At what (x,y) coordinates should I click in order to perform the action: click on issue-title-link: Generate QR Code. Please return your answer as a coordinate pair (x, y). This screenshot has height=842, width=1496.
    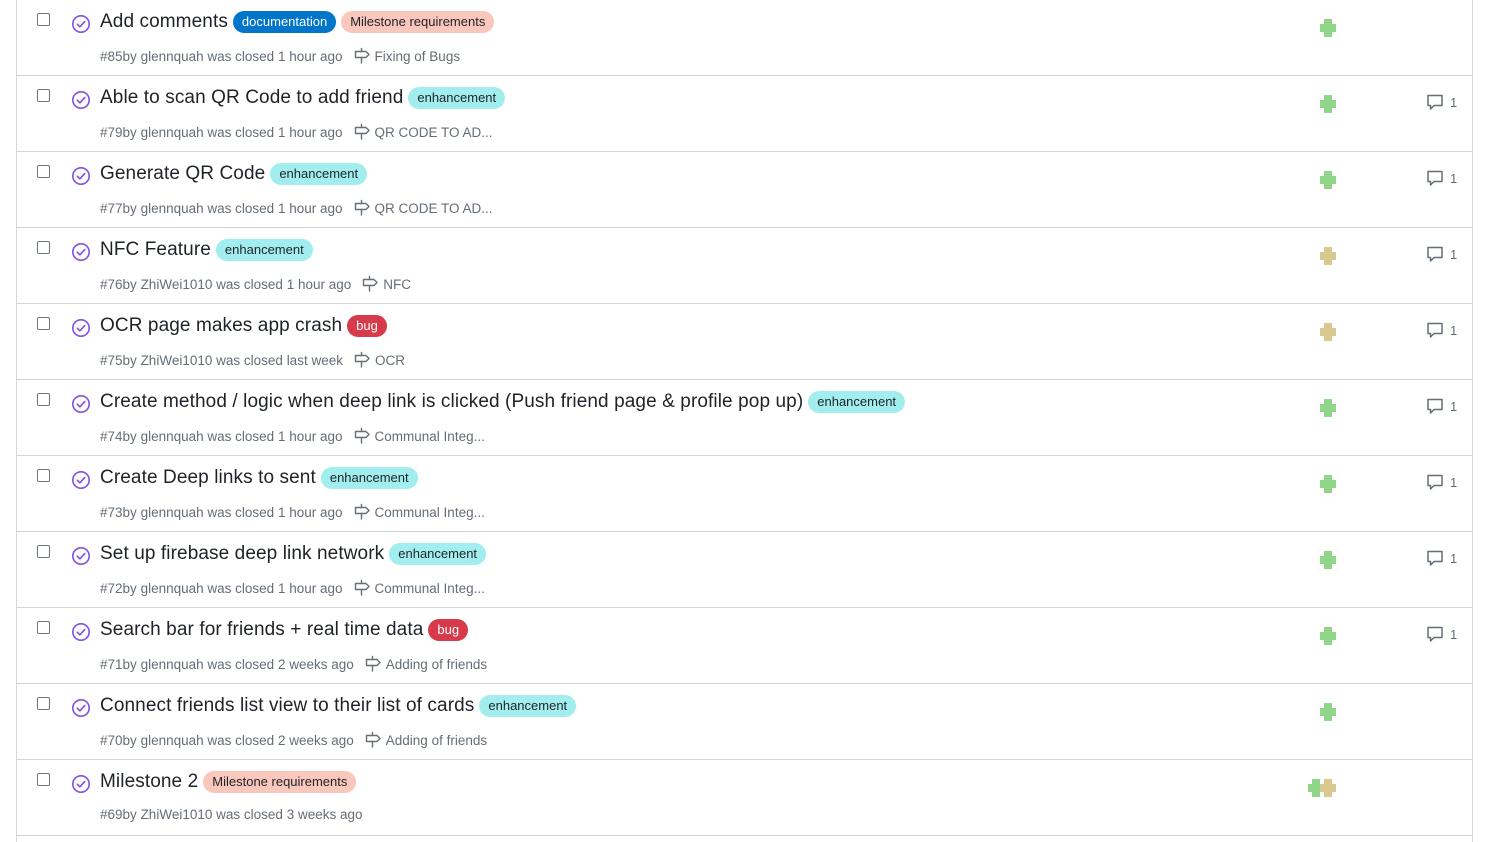
    Looking at the image, I should click on (182, 174).